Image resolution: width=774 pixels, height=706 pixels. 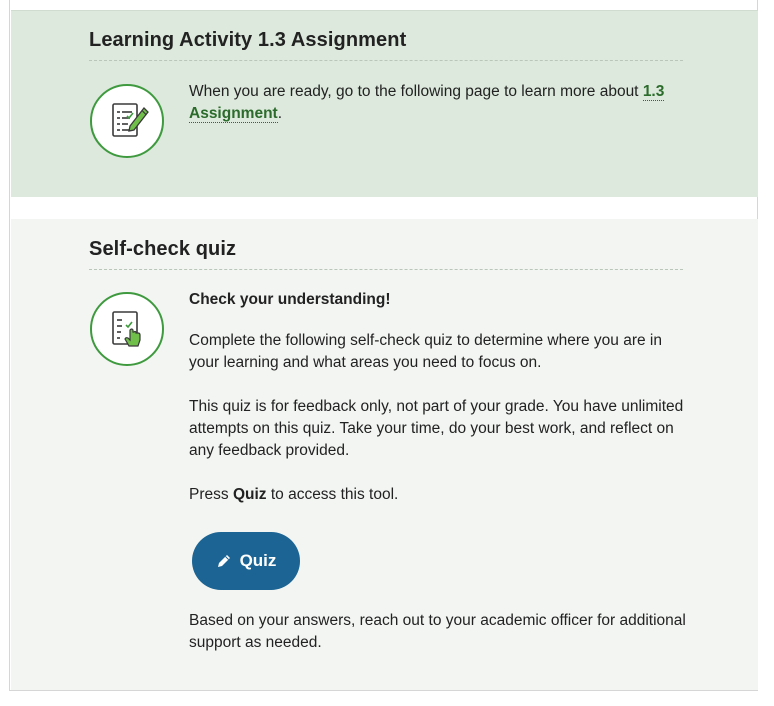 I want to click on quiz-term: Quiz, so click(x=249, y=494).